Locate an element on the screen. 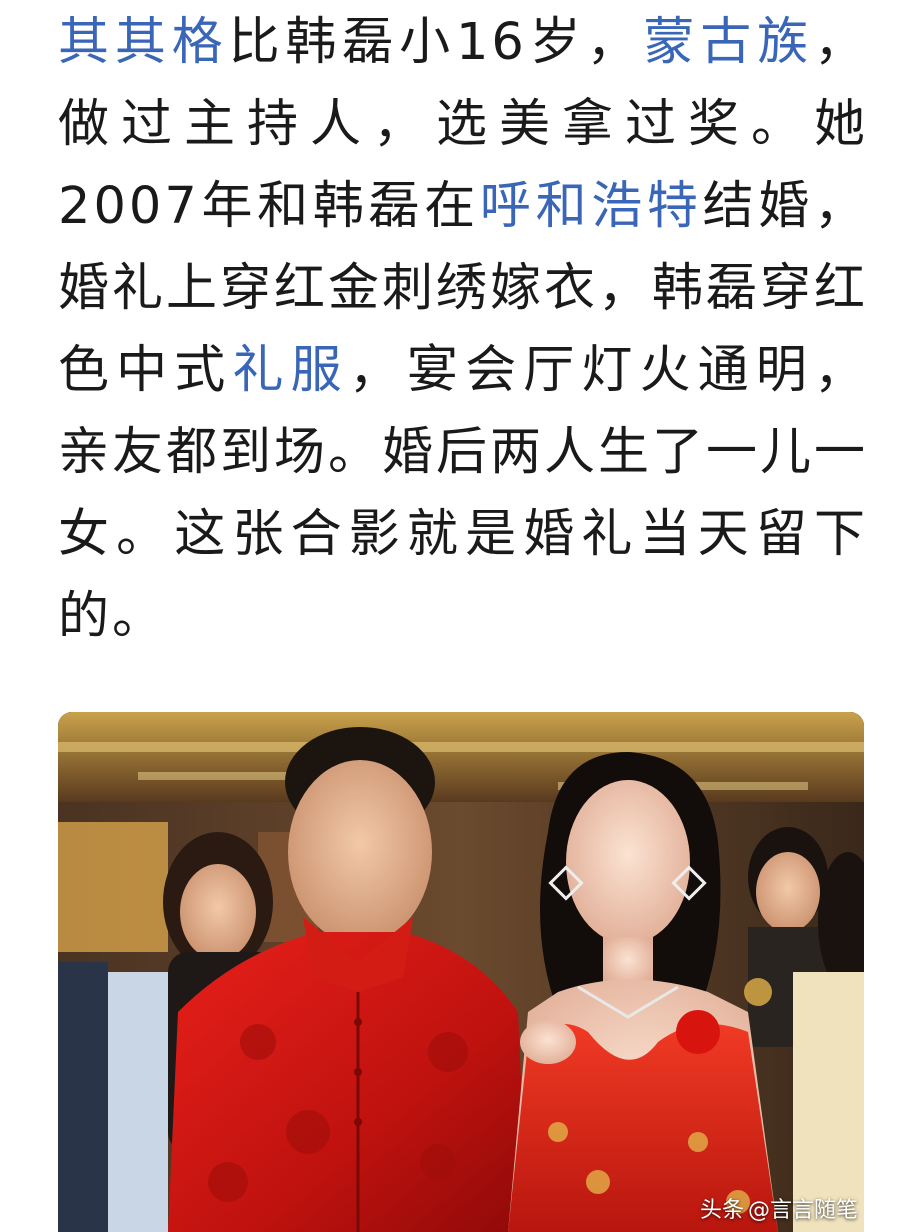  link-mongolian: 蒙古族 is located at coordinates (728, 42).